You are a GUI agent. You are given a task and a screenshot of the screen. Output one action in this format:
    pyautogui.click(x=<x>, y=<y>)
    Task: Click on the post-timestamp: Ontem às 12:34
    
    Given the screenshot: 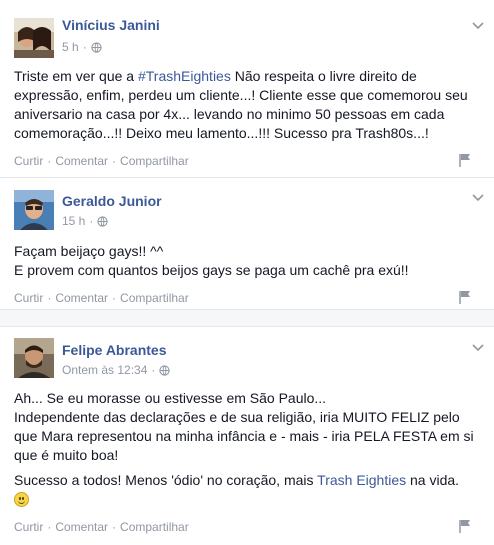 What is the action you would take?
    pyautogui.click(x=104, y=370)
    